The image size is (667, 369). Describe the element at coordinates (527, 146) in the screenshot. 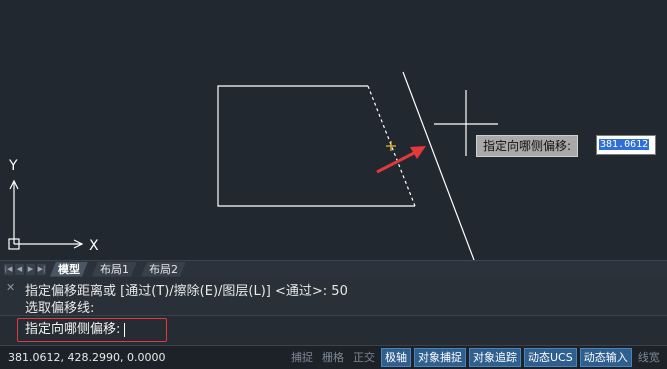

I see `dynamic-input-prompt: 指定向哪侧偏移:` at that location.